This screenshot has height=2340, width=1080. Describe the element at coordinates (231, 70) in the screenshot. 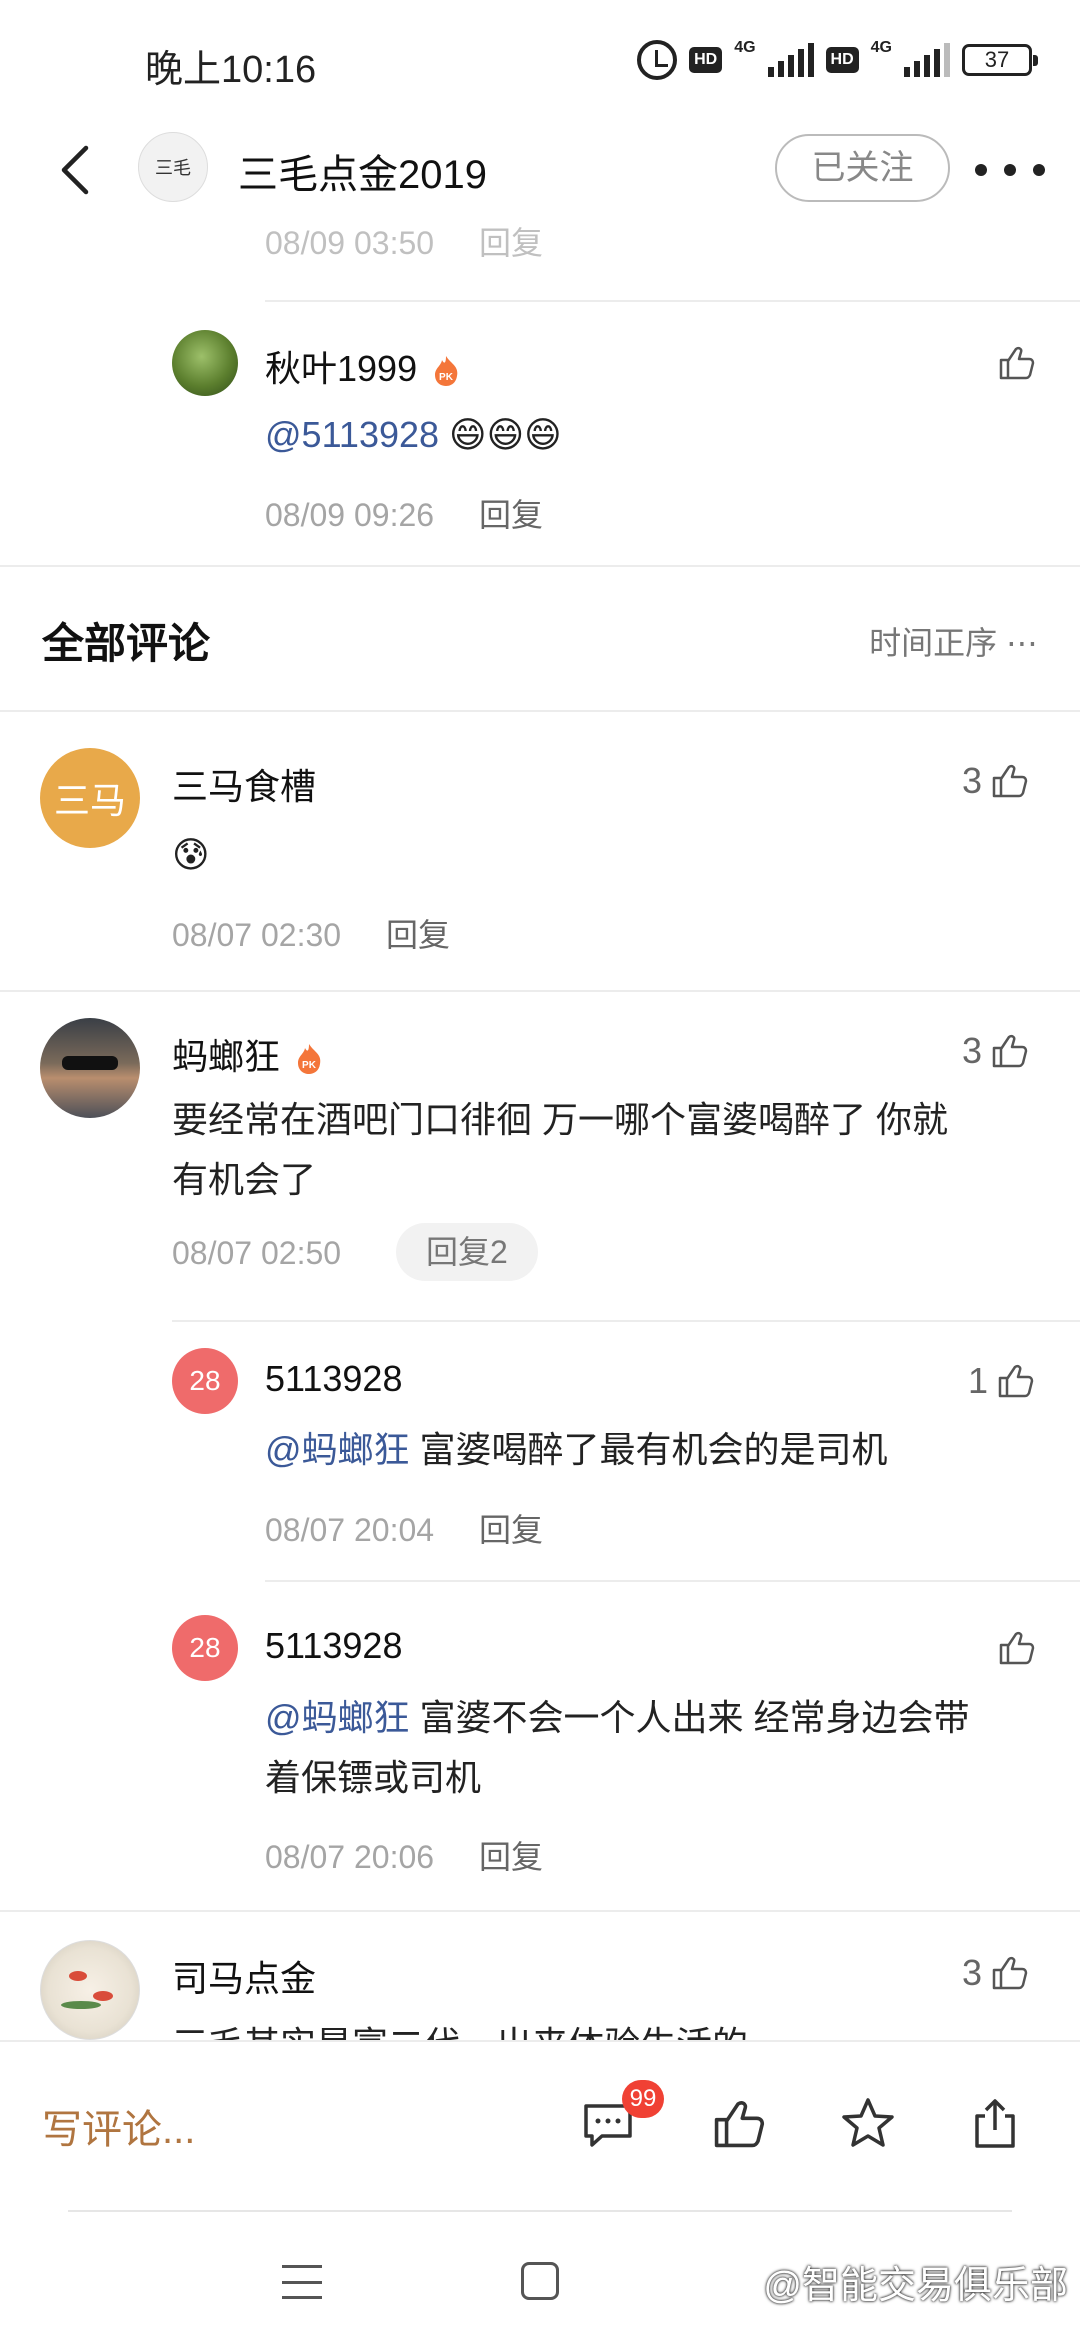

I see `status-time: 晚上10:16` at that location.